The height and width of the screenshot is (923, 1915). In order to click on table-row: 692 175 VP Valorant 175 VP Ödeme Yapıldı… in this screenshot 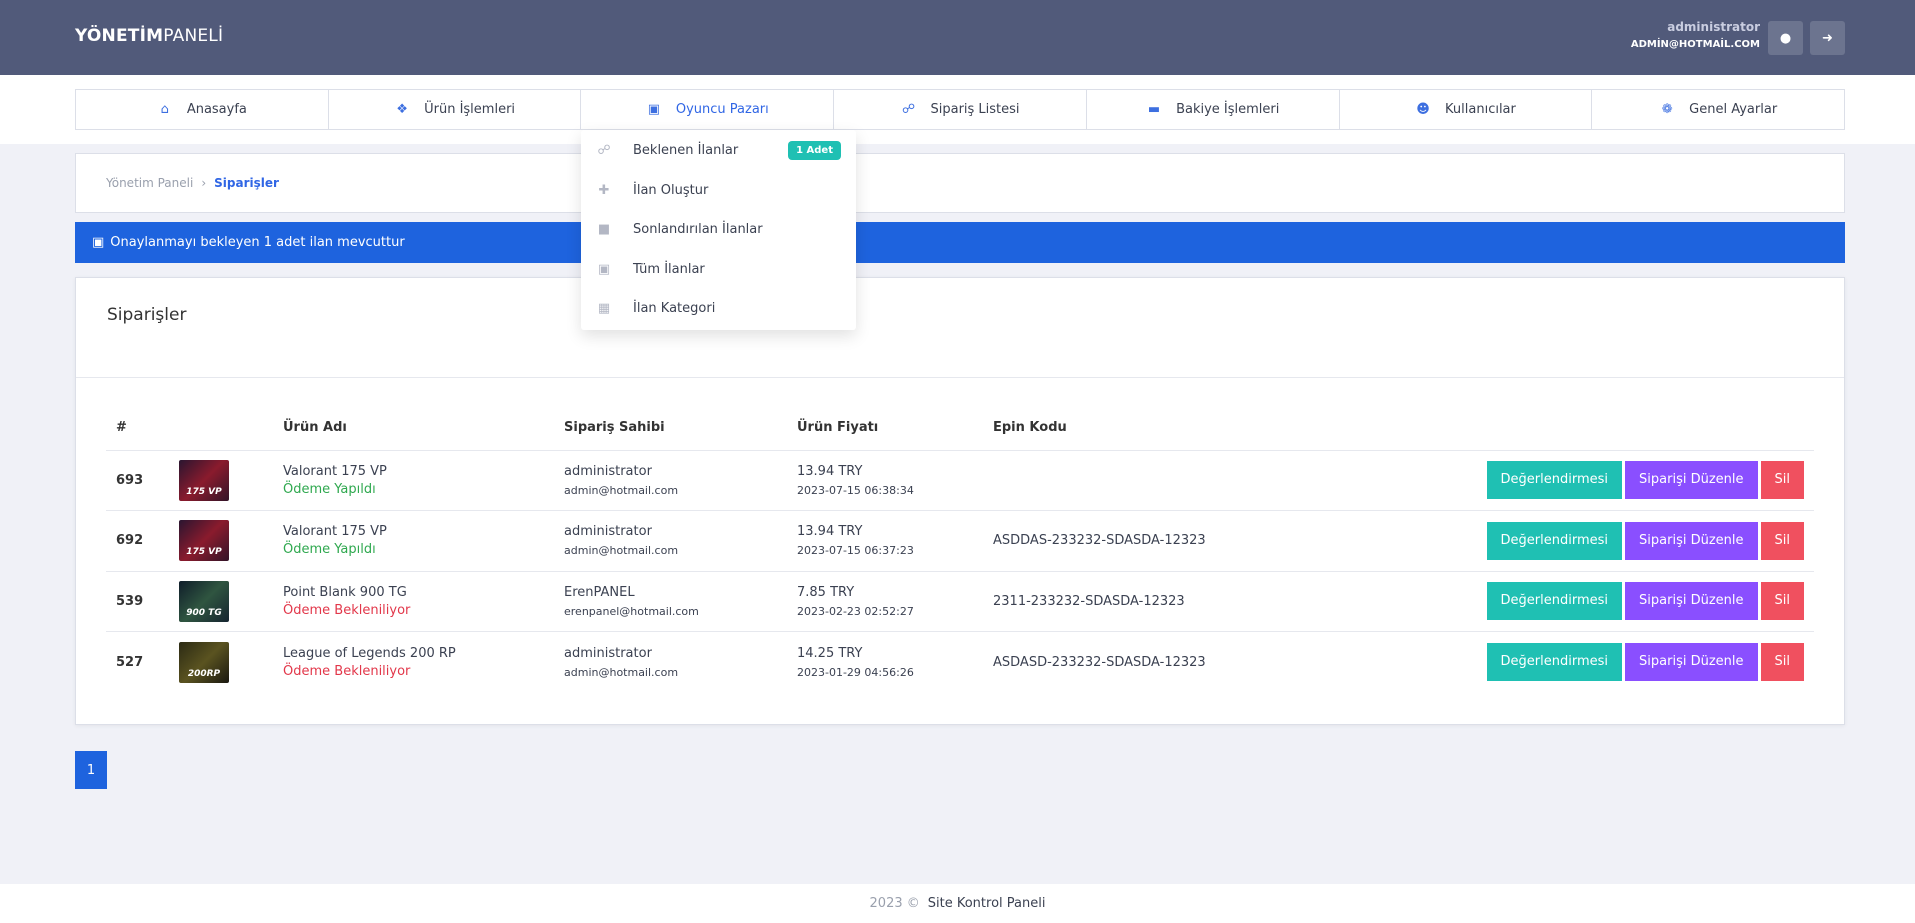, I will do `click(960, 541)`.